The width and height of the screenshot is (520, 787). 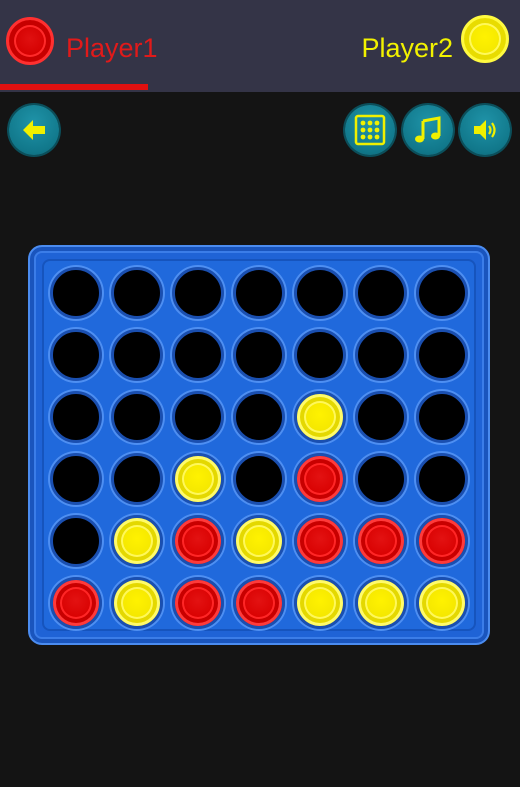 What do you see at coordinates (30, 41) in the screenshot?
I see `player1-disc-icon` at bounding box center [30, 41].